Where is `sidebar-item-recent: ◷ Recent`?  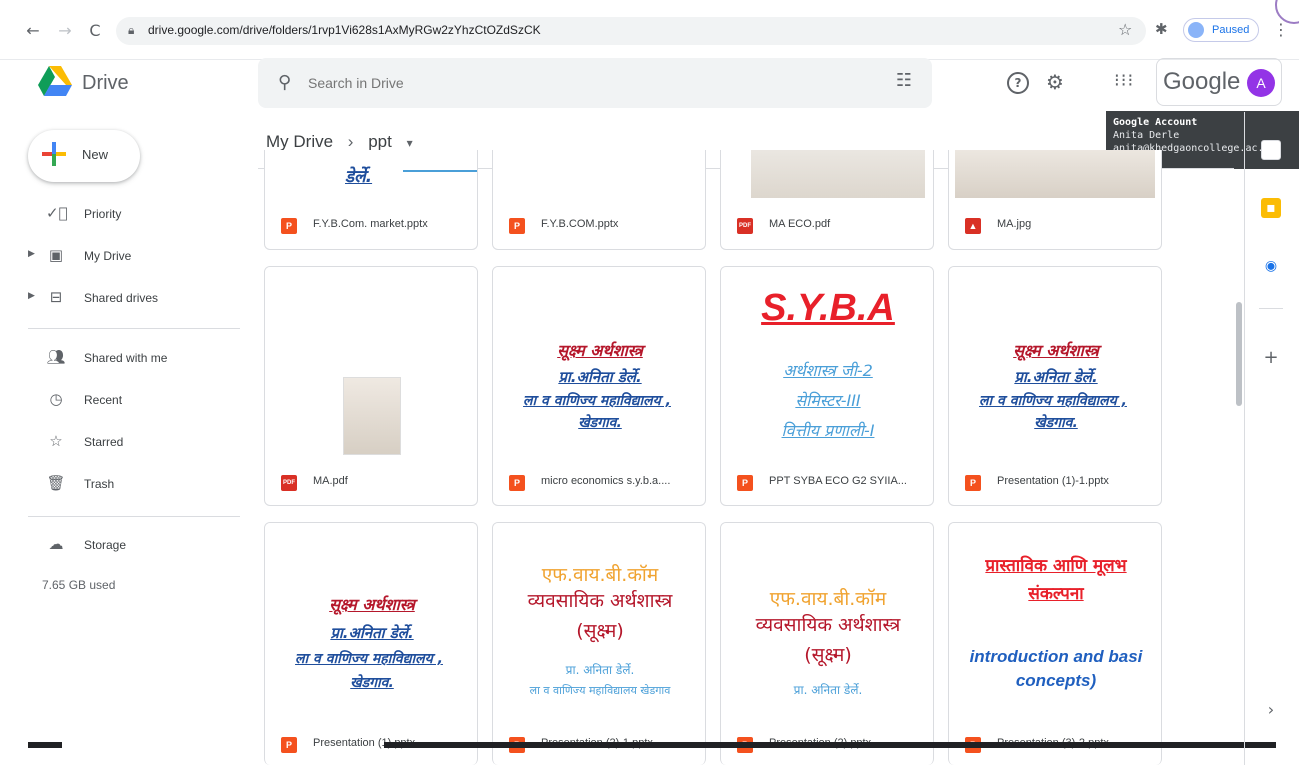
sidebar-item-recent: ◷ Recent is located at coordinates (120, 401).